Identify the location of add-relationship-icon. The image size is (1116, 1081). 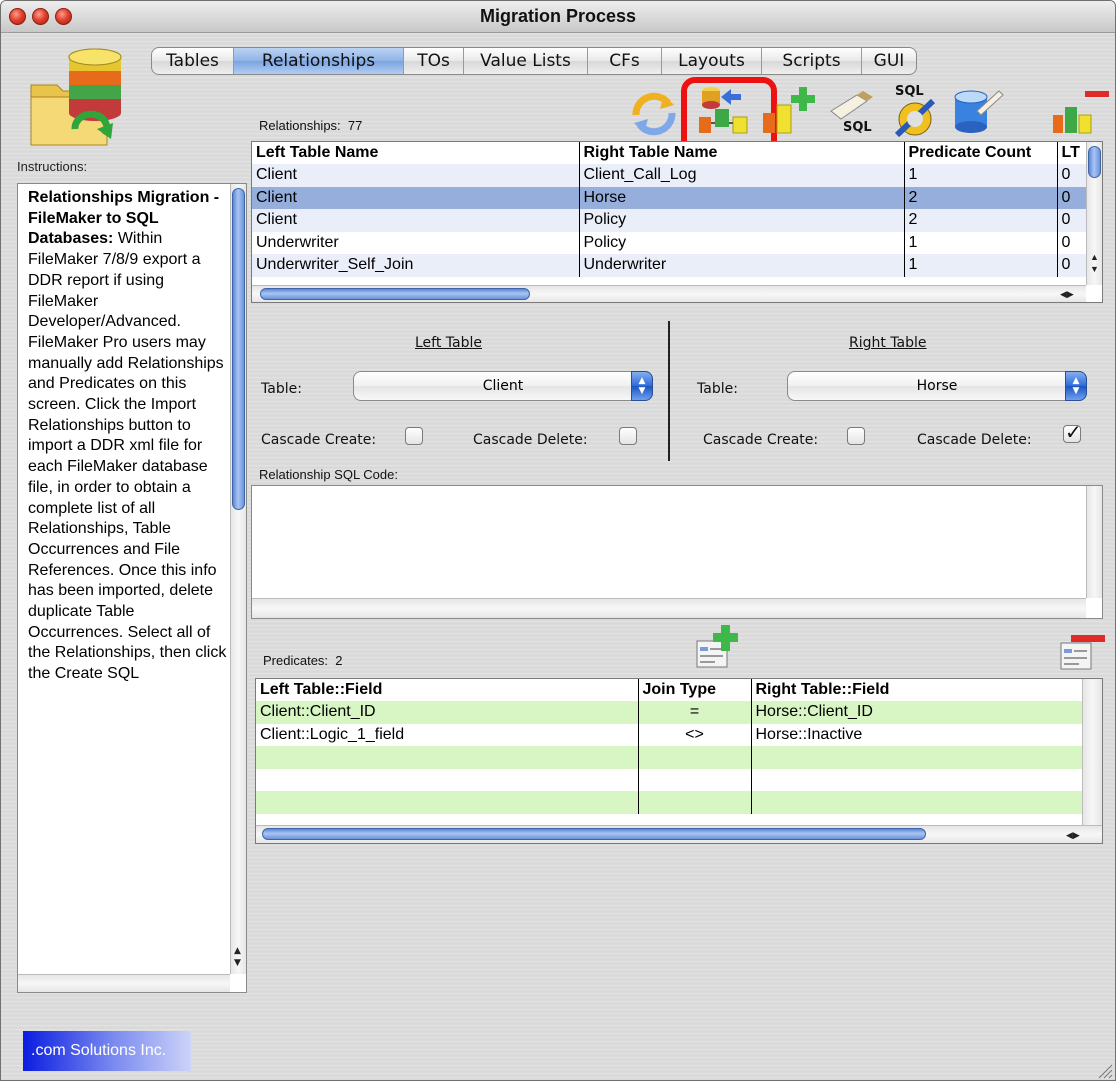
(790, 112).